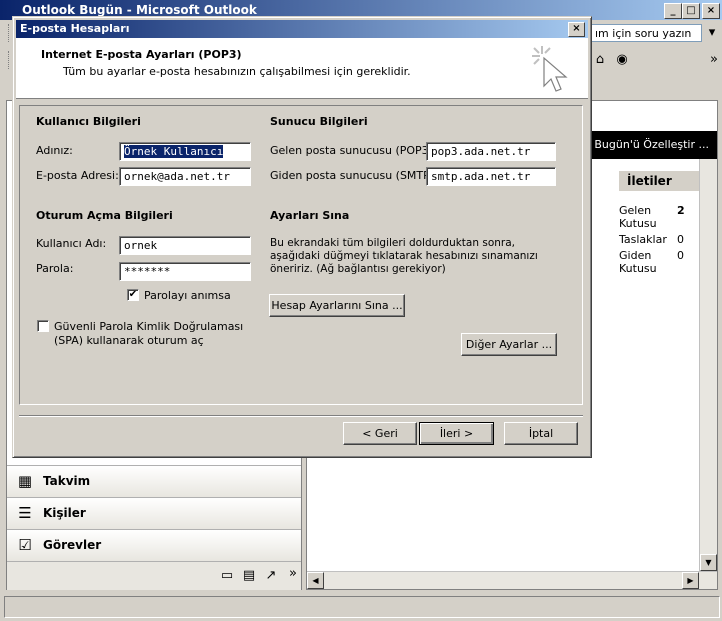 The height and width of the screenshot is (621, 722). I want to click on configure-buttons-icon: », so click(293, 574).